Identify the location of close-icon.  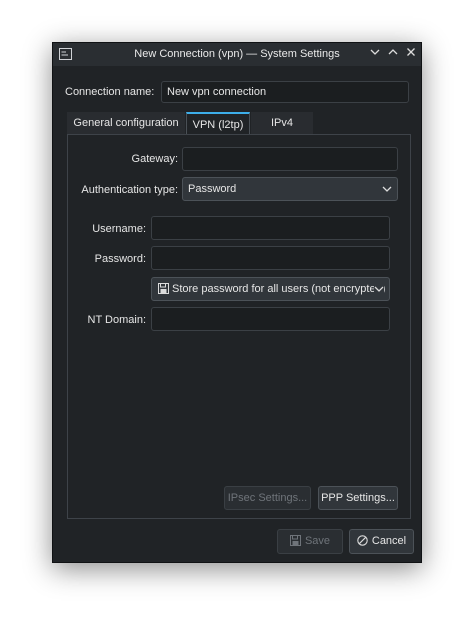
(411, 52).